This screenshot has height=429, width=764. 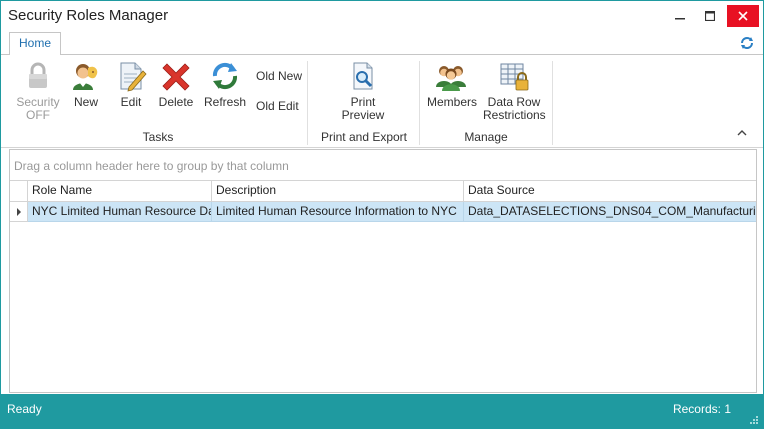 I want to click on old-new-button: Old New, so click(x=279, y=76).